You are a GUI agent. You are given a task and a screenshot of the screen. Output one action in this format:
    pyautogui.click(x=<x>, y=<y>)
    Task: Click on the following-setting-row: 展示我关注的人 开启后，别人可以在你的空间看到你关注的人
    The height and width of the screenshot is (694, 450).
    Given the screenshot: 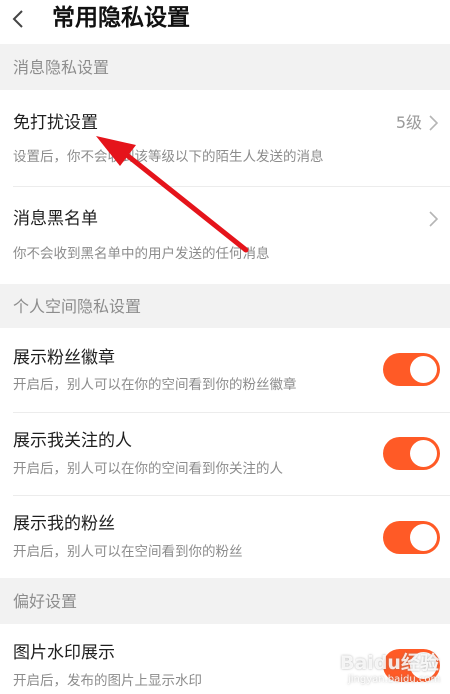 What is the action you would take?
    pyautogui.click(x=225, y=454)
    